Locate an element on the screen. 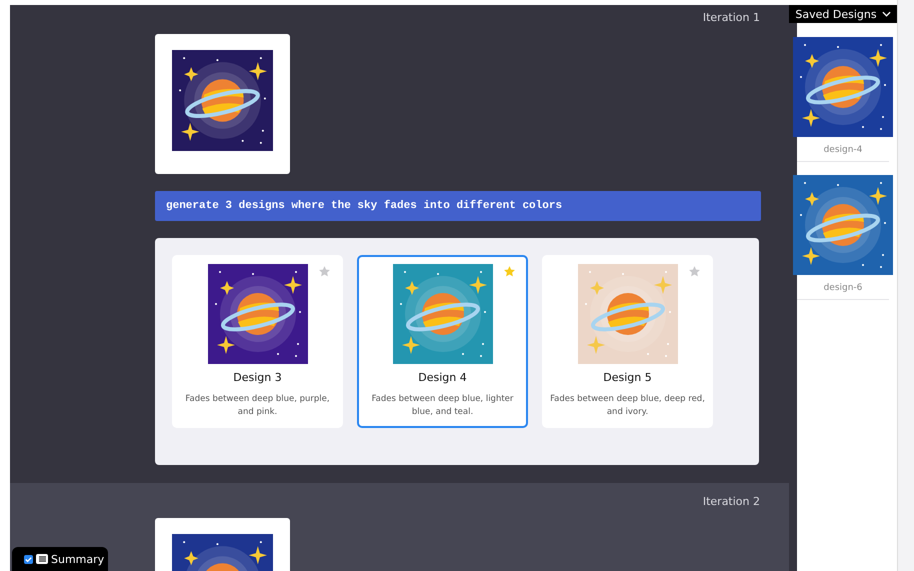 This screenshot has width=914, height=571. prompt-text: generate 3 designs where the sky fades into different colors is located at coordinates (458, 206).